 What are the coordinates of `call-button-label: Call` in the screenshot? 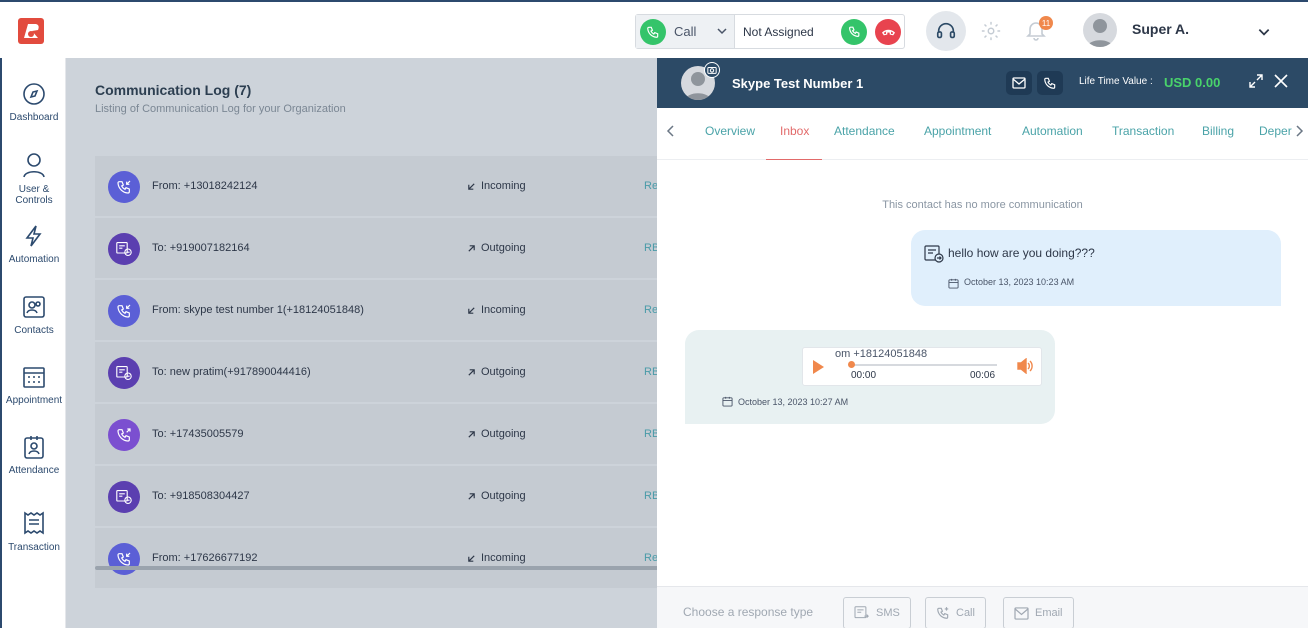 It's located at (965, 613).